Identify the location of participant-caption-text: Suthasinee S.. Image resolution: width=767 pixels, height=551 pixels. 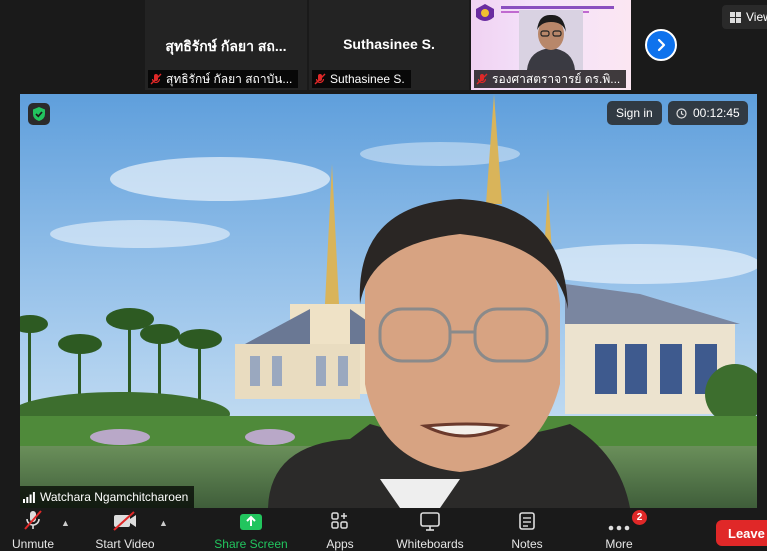
(367, 79).